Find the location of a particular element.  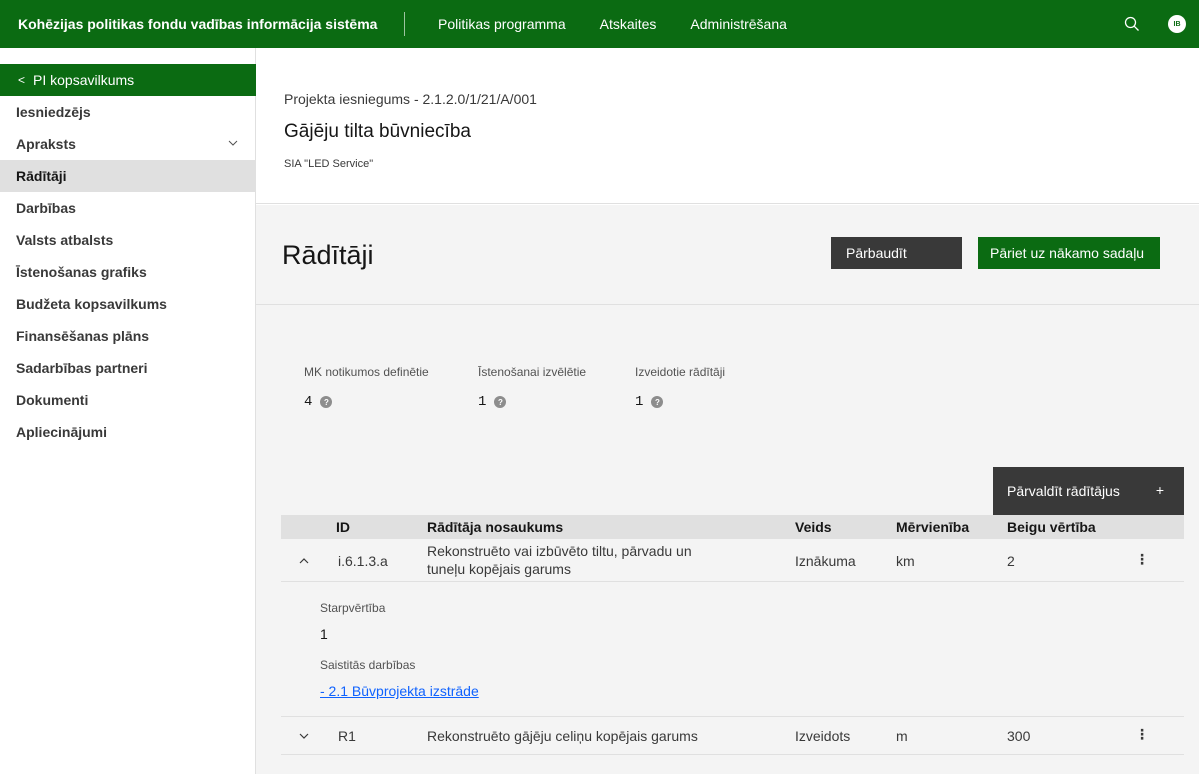

sidebar-item-istenosanas-grafiks: Īstenošanas grafiks is located at coordinates (128, 272).